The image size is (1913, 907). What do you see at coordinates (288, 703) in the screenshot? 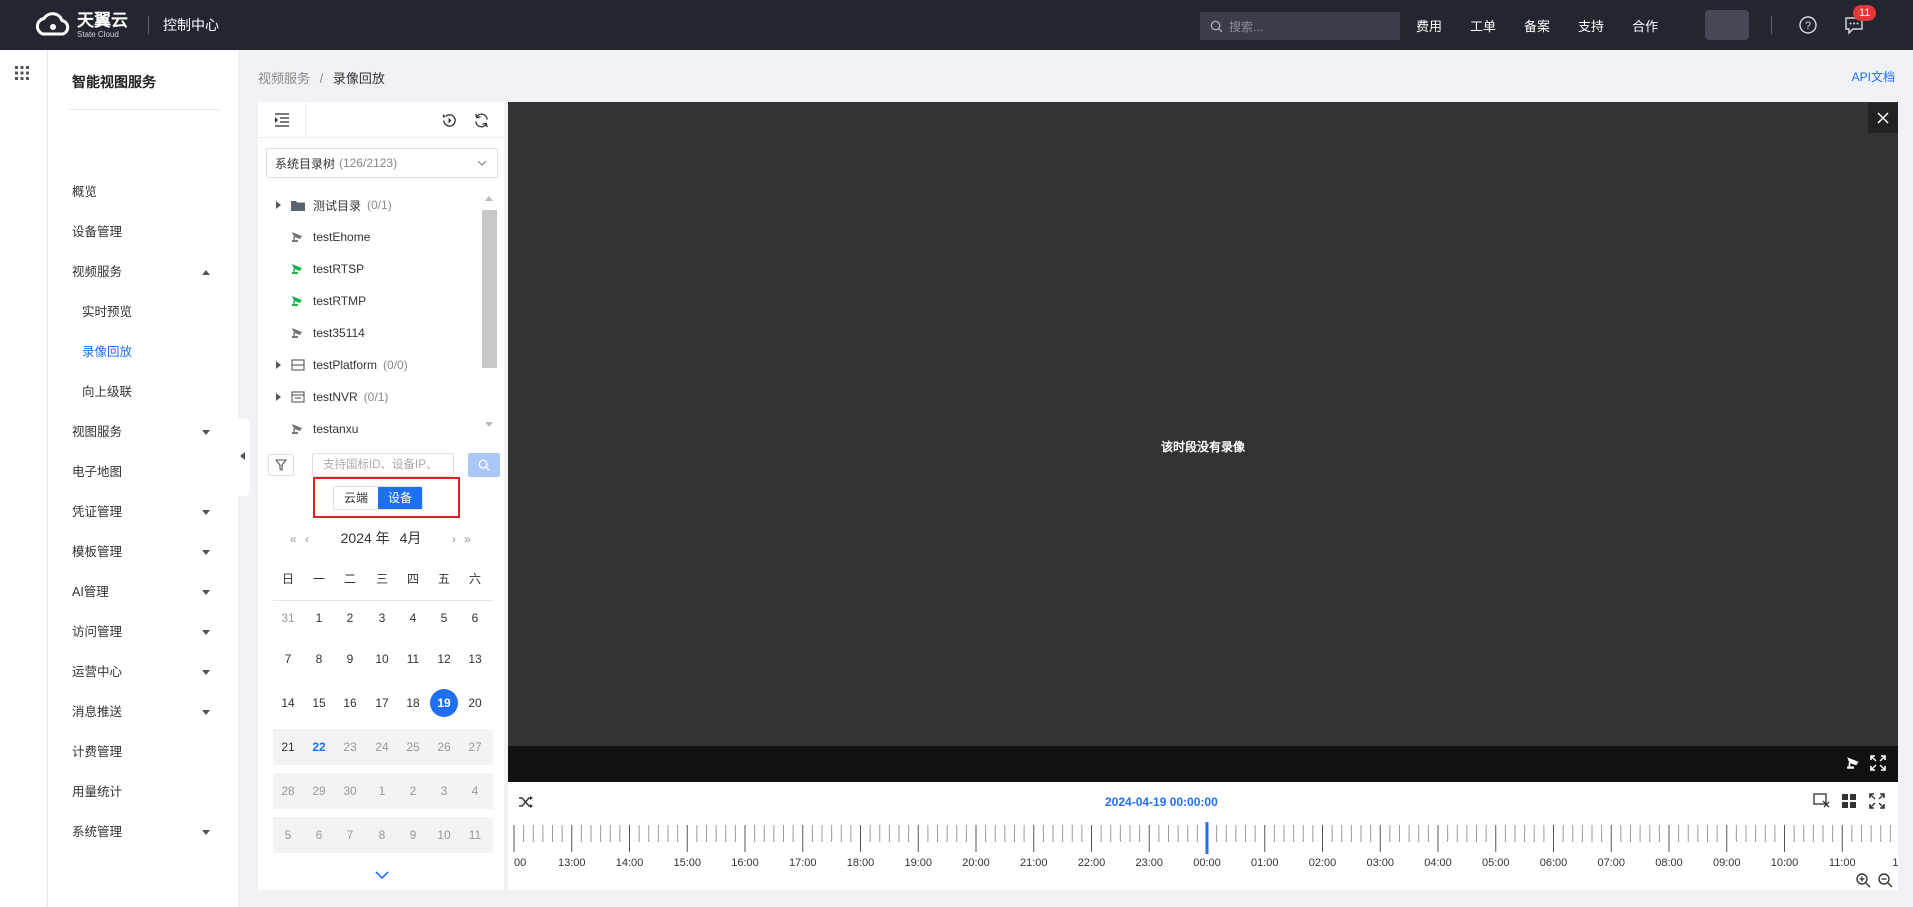
I see `calendar-day: 14` at bounding box center [288, 703].